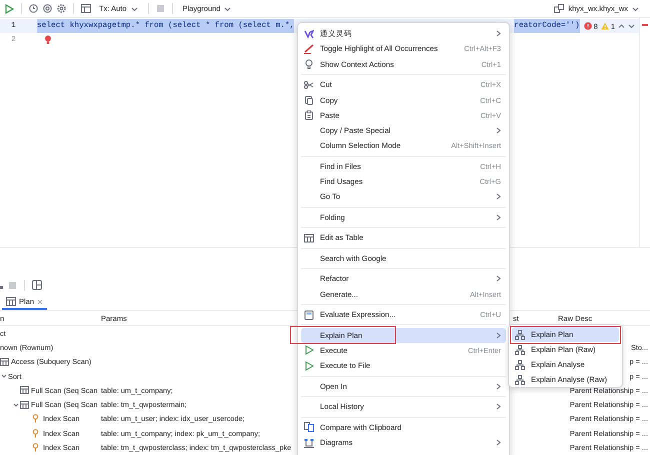 This screenshot has width=650, height=455. I want to click on clock-icon, so click(33, 8).